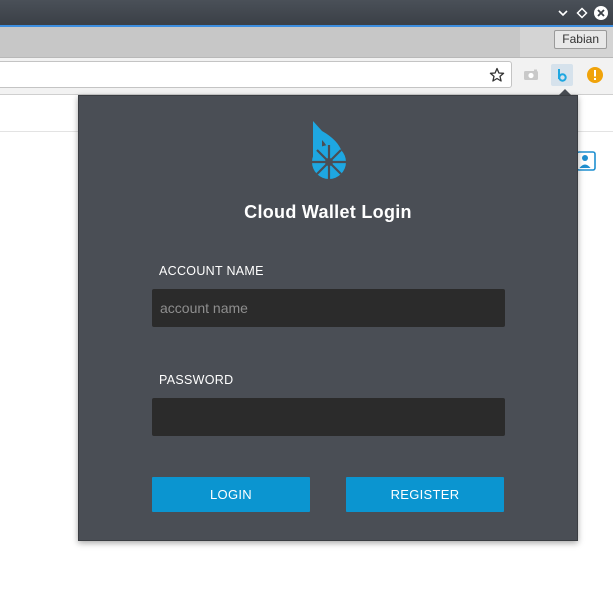 Image resolution: width=613 pixels, height=594 pixels. Describe the element at coordinates (328, 417) in the screenshot. I see `password-input` at that location.